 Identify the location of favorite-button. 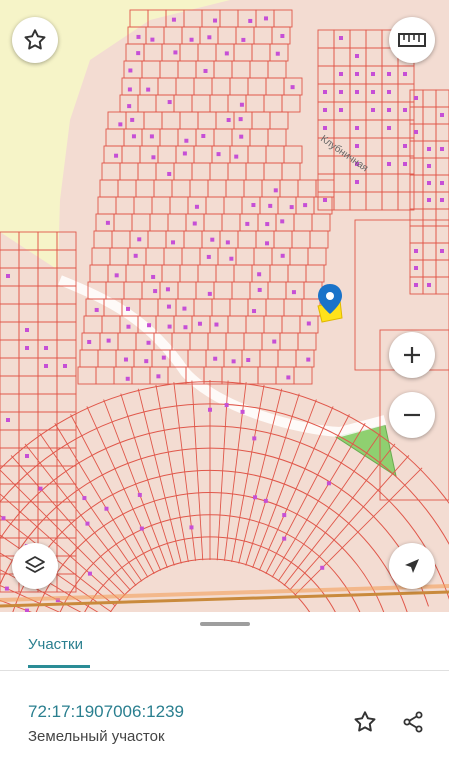
(35, 40).